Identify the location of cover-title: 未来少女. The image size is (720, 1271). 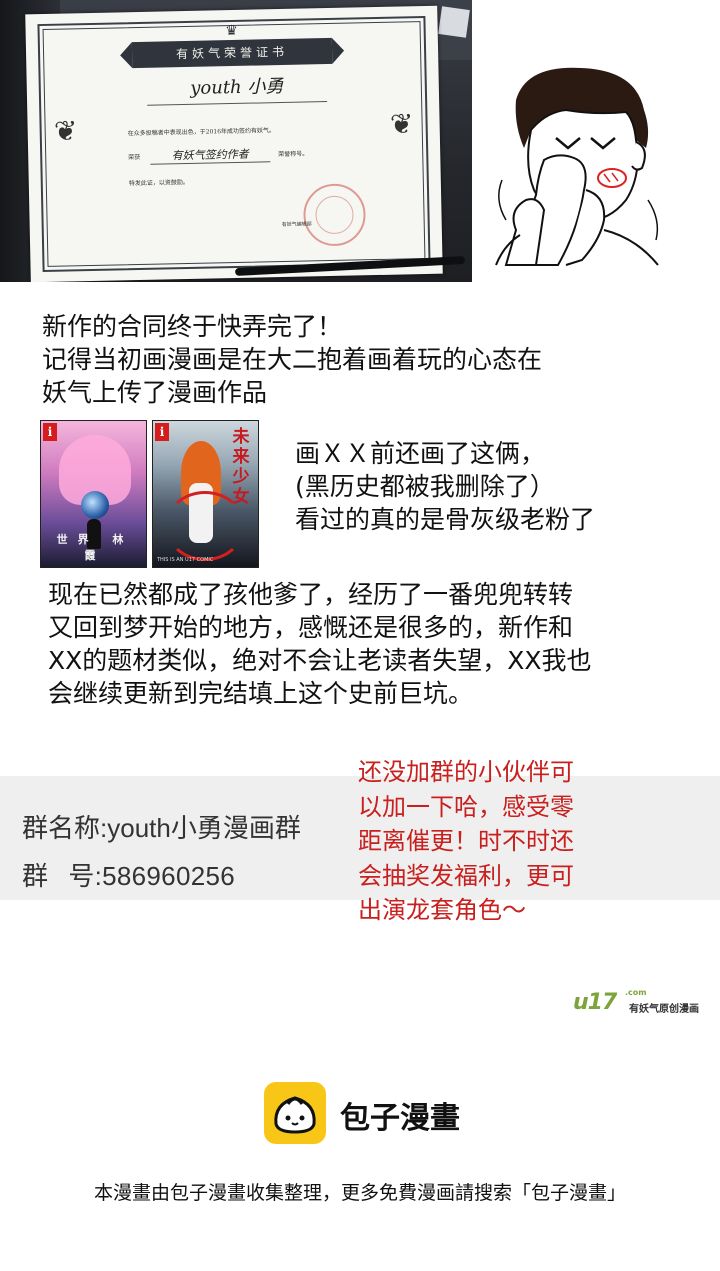
(241, 467).